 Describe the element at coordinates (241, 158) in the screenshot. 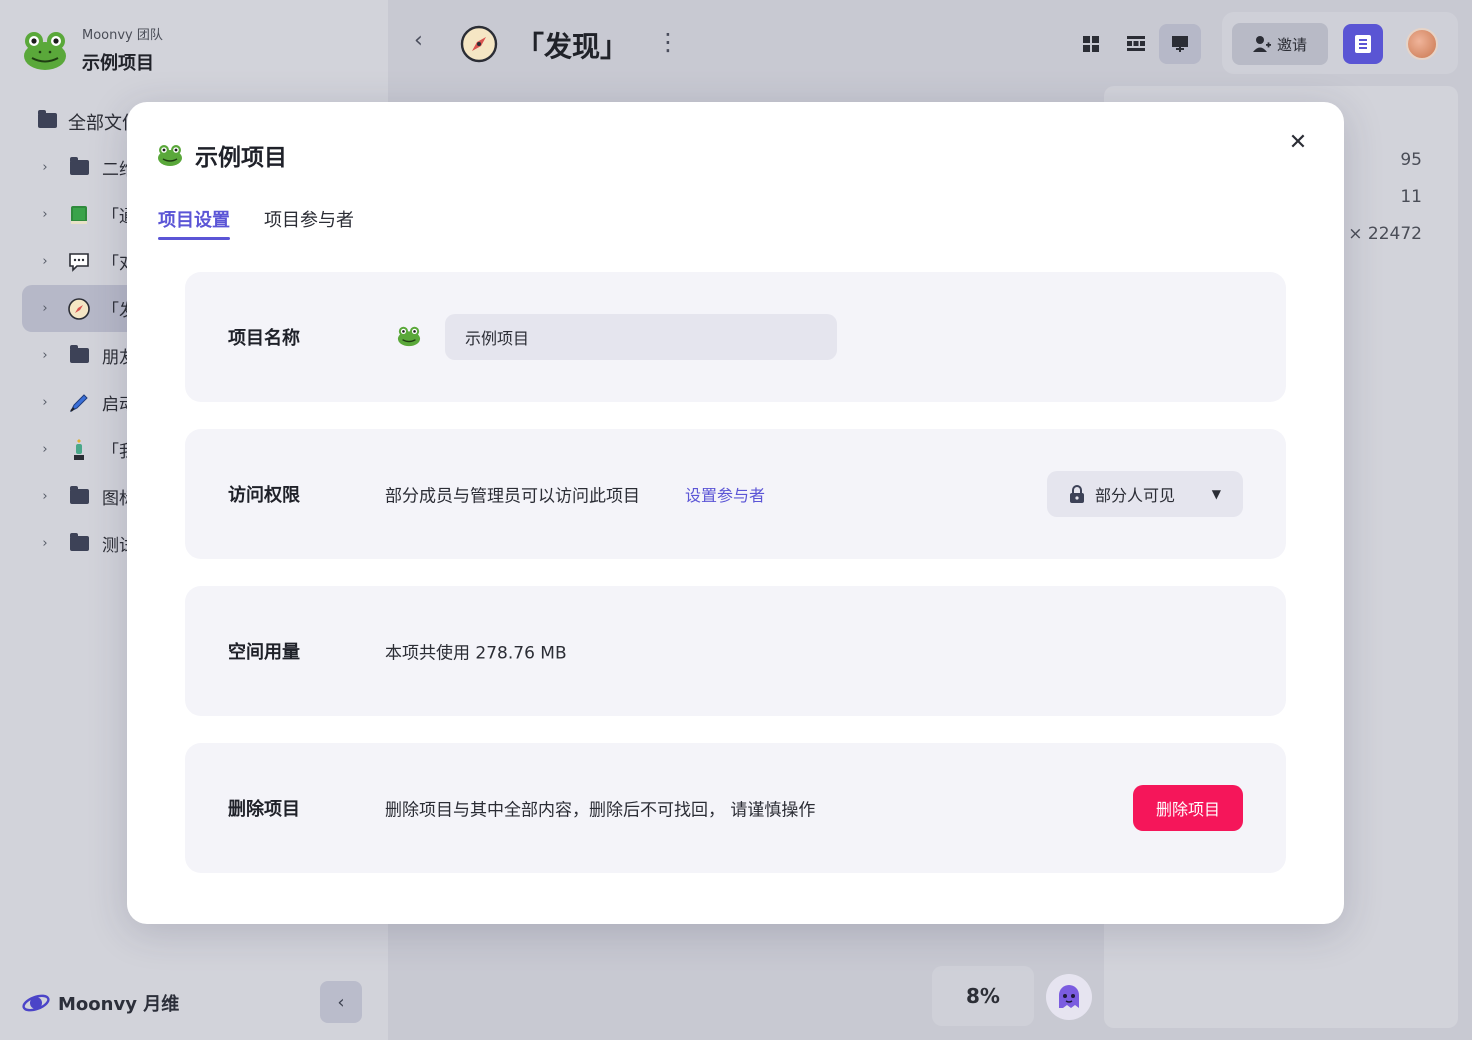

I see `modal-title: 示例项目` at that location.